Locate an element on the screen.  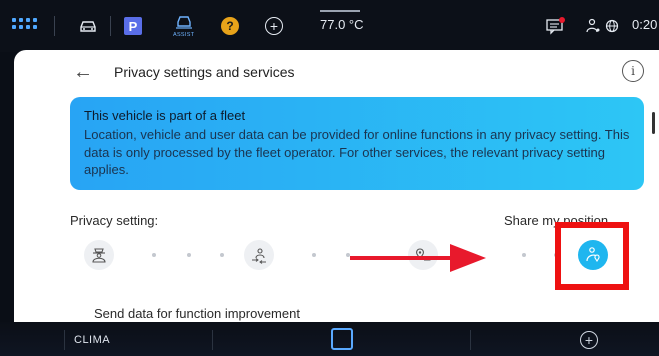
help-button: ? is located at coordinates (230, 26).